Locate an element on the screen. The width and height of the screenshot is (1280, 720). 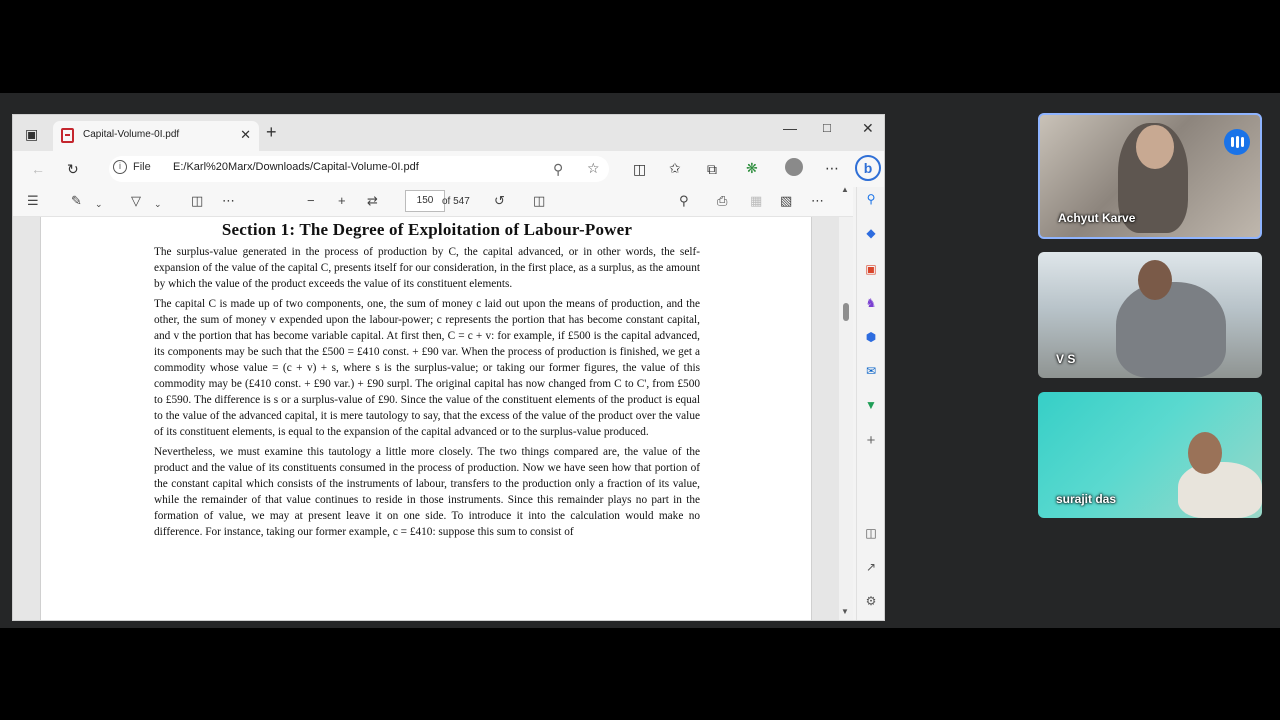
sidebar-settings-icon: ⚙ is located at coordinates (871, 601).